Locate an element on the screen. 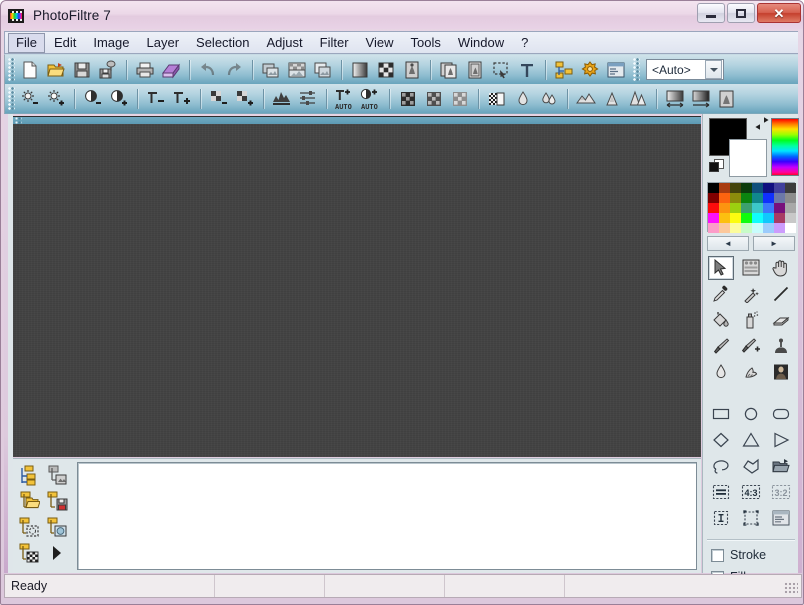 The image size is (804, 605). load-selection-icon is located at coordinates (781, 466).